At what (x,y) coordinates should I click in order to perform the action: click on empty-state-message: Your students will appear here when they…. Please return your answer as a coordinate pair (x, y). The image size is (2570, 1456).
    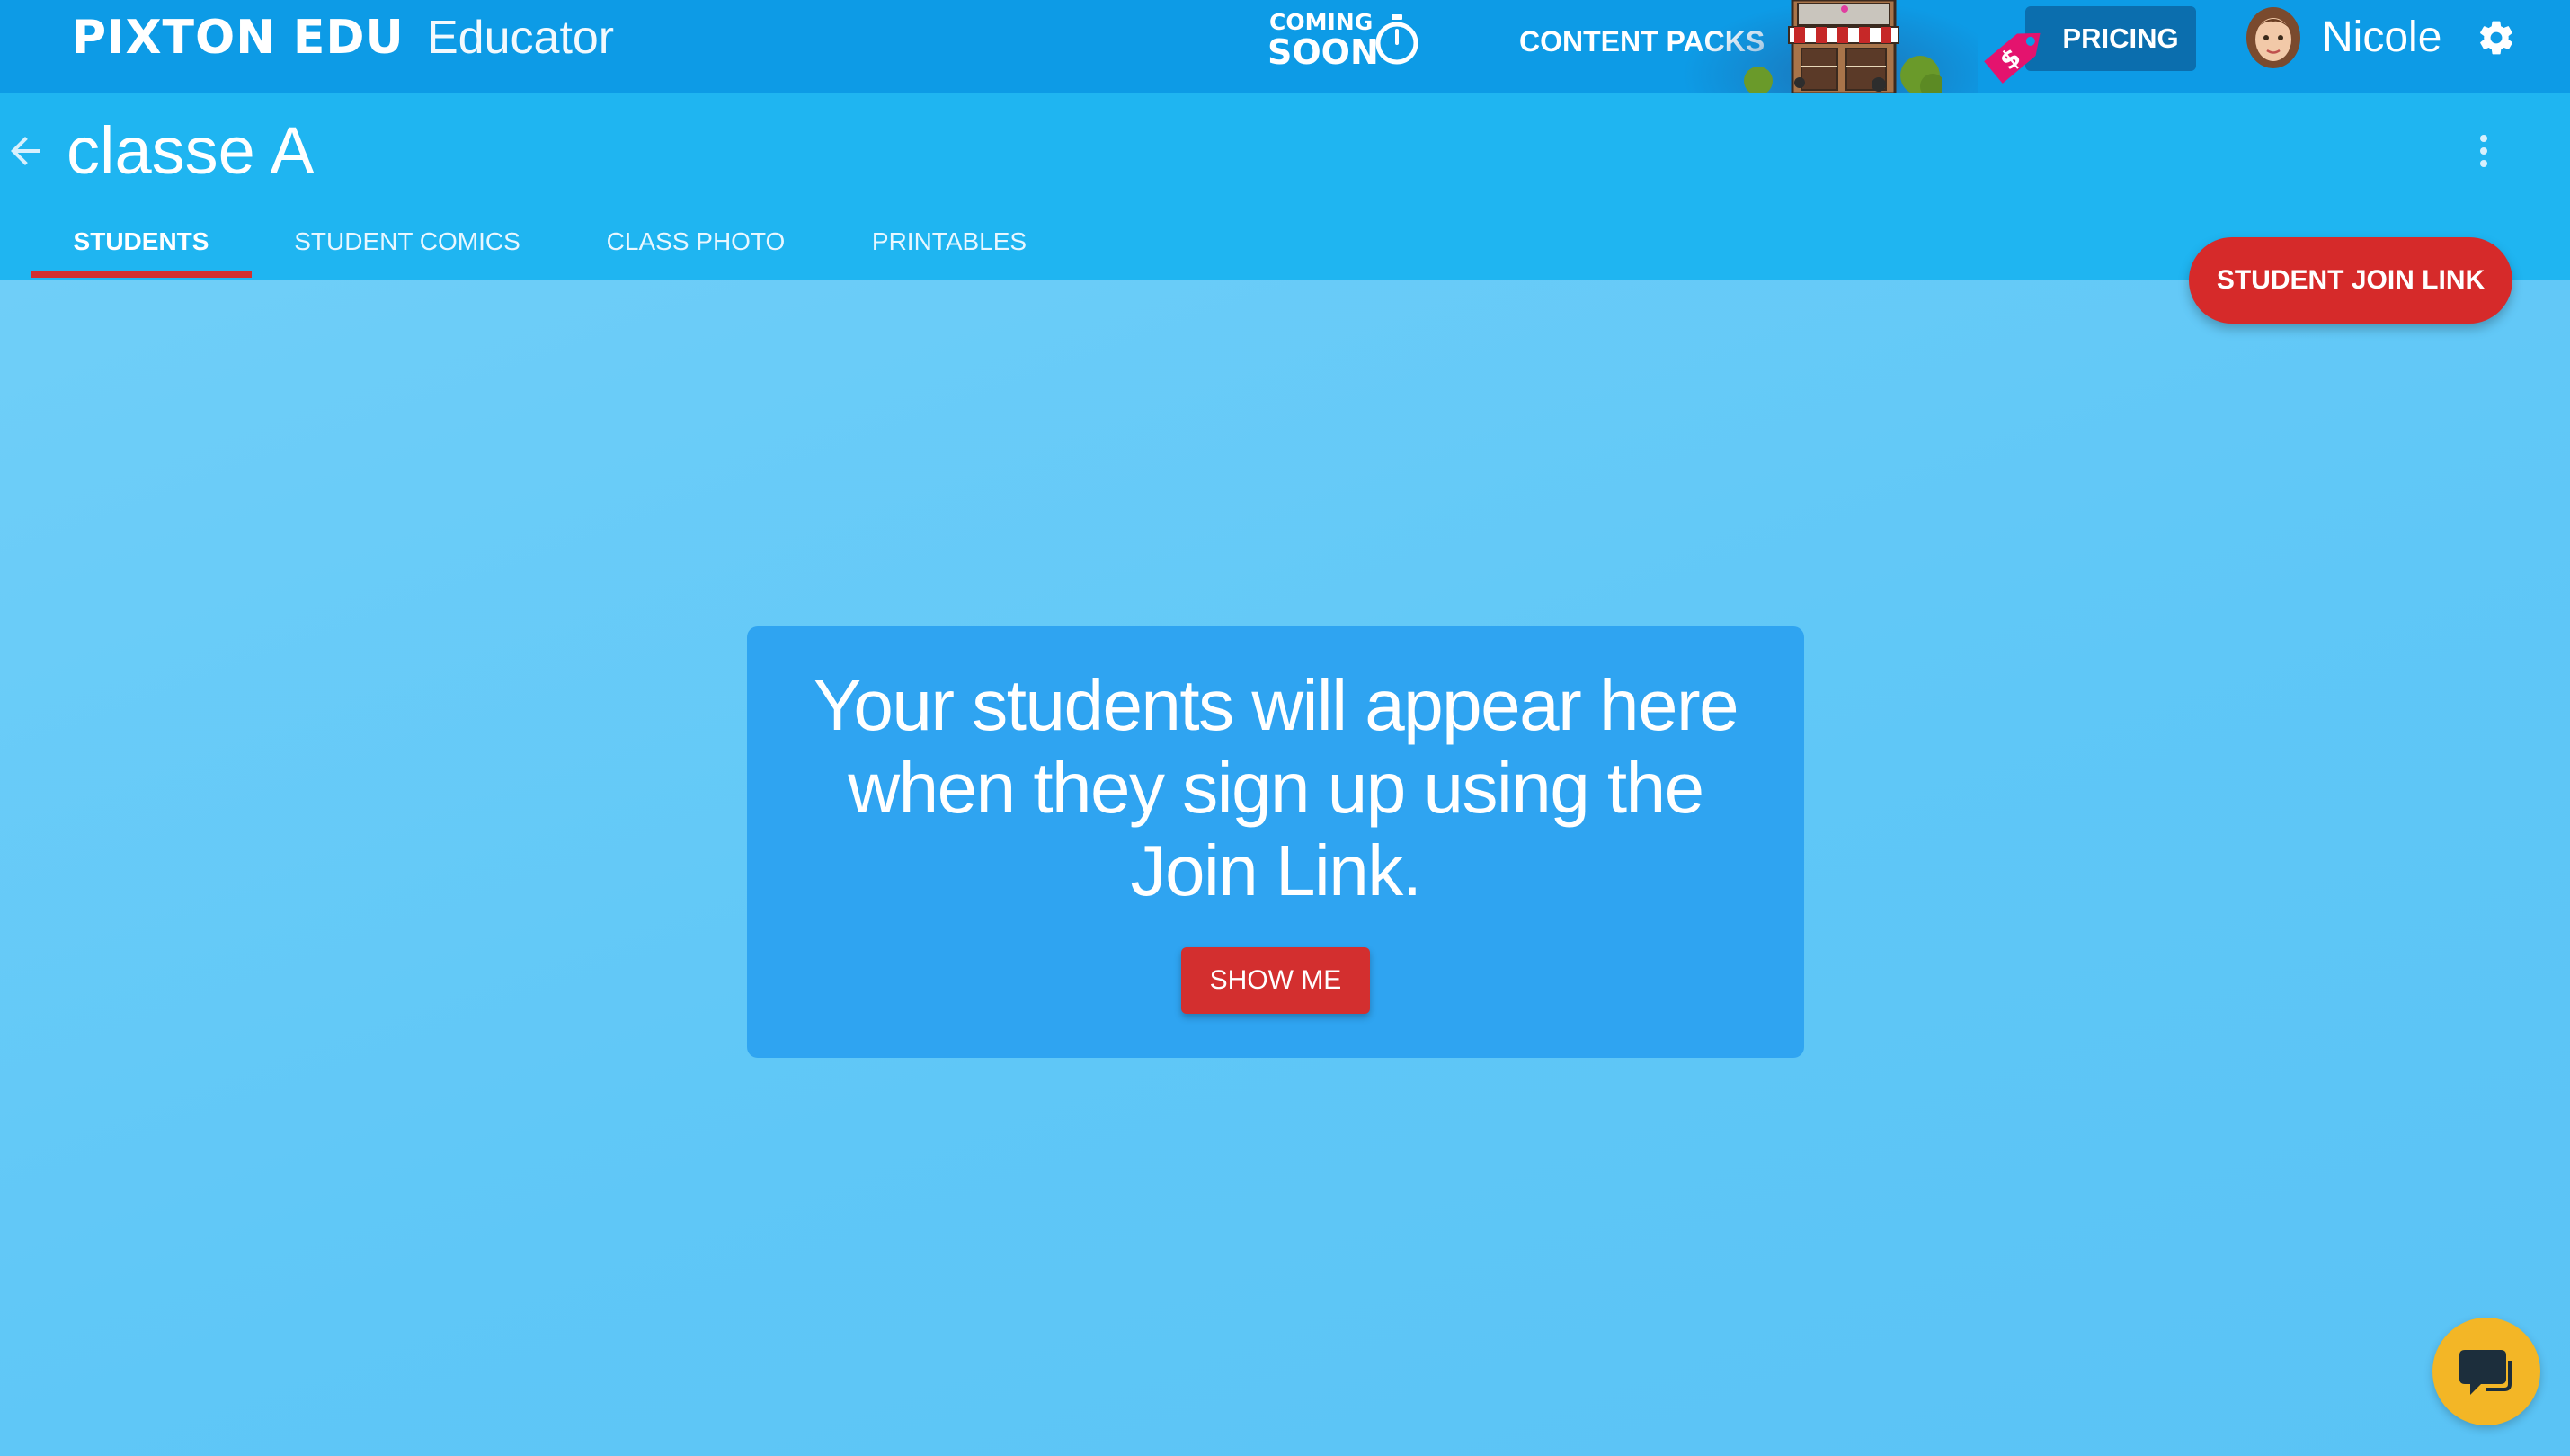
    Looking at the image, I should click on (1276, 787).